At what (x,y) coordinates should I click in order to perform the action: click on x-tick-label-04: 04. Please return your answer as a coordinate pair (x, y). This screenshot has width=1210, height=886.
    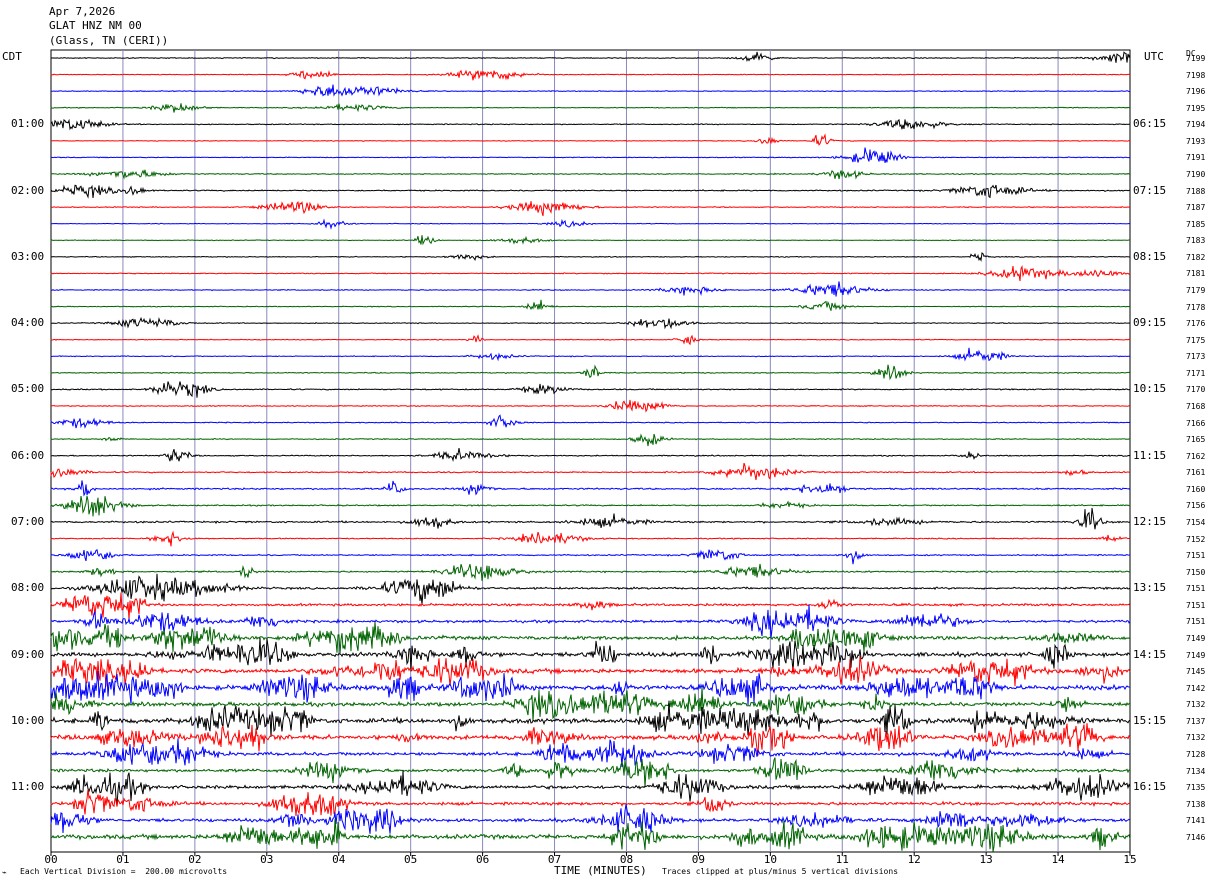
    Looking at the image, I should click on (339, 859).